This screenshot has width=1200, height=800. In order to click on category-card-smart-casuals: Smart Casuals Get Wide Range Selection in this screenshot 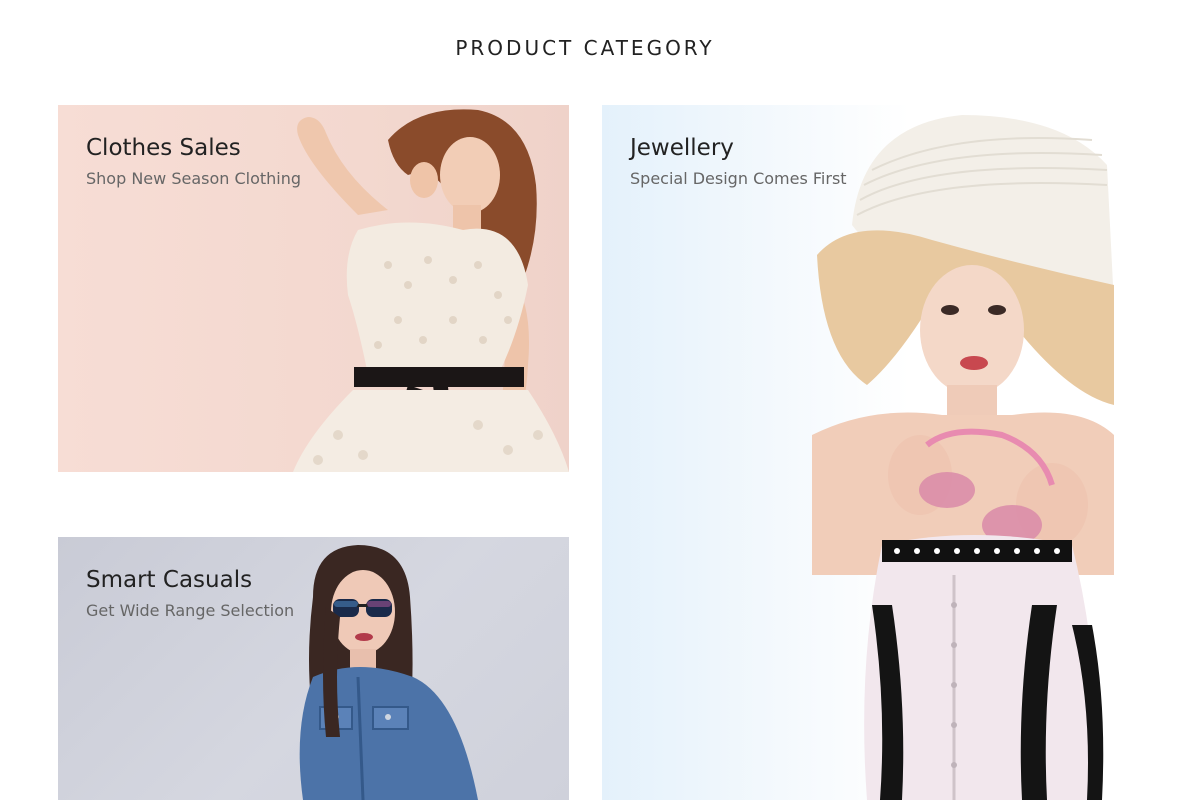, I will do `click(313, 668)`.